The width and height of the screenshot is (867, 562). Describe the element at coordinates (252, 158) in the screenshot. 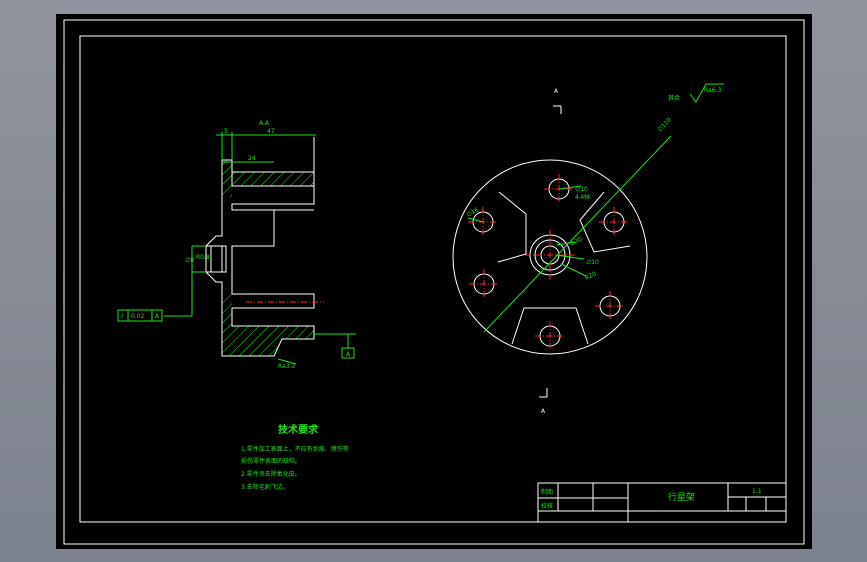

I see `dim-bore: 24` at that location.